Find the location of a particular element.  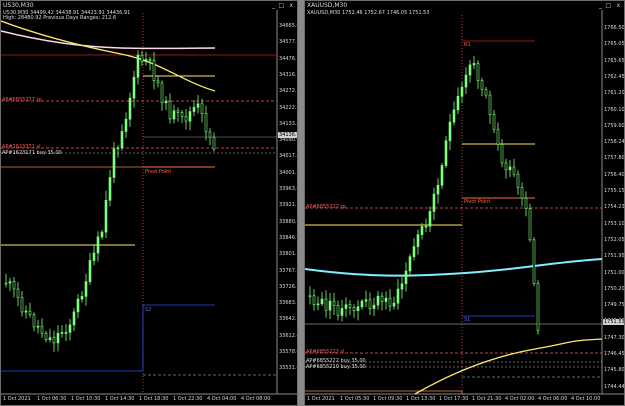

ma-yellow is located at coordinates (508, 366).